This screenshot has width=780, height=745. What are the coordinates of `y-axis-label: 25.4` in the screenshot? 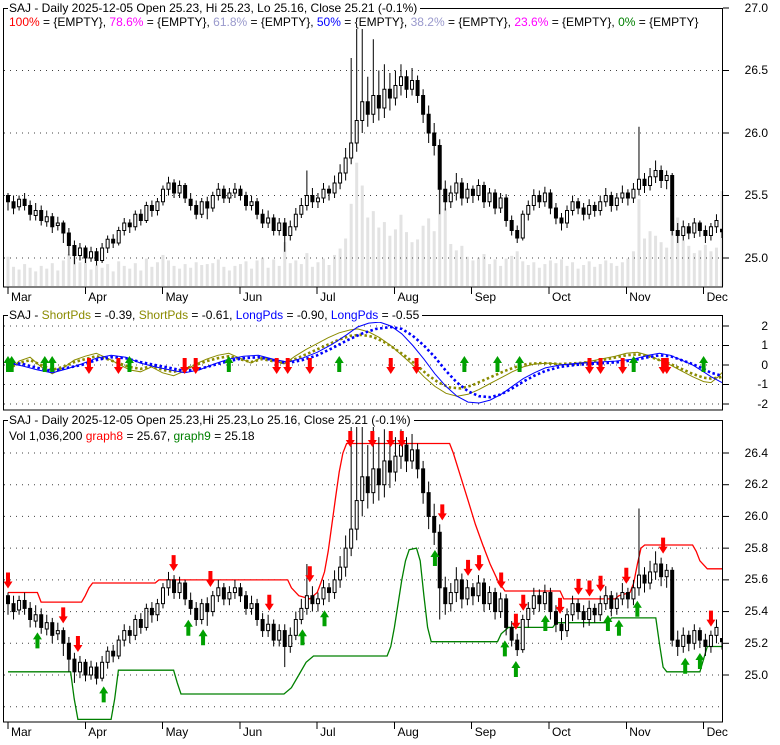 It's located at (756, 611).